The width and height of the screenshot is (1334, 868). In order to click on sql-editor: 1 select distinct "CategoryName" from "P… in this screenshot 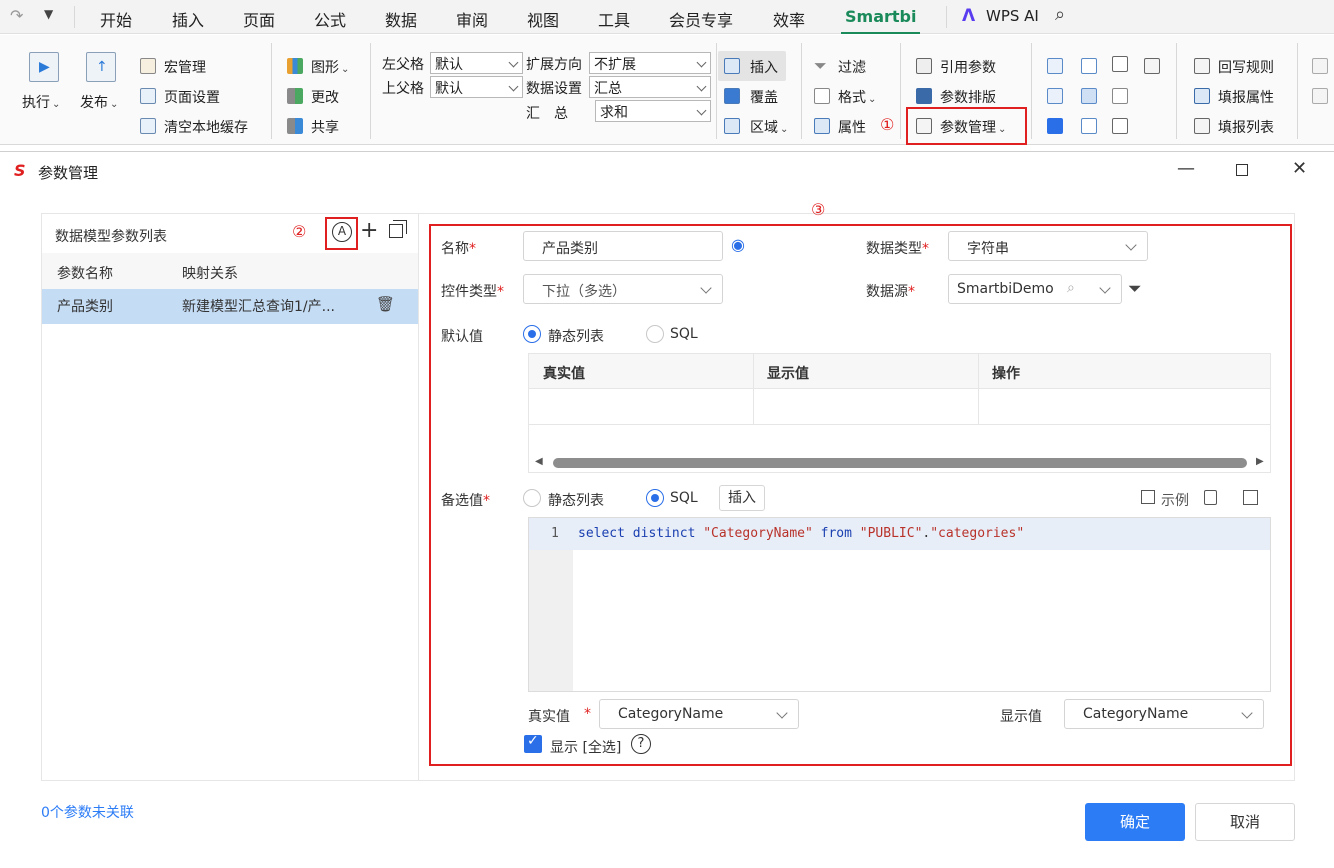, I will do `click(899, 604)`.